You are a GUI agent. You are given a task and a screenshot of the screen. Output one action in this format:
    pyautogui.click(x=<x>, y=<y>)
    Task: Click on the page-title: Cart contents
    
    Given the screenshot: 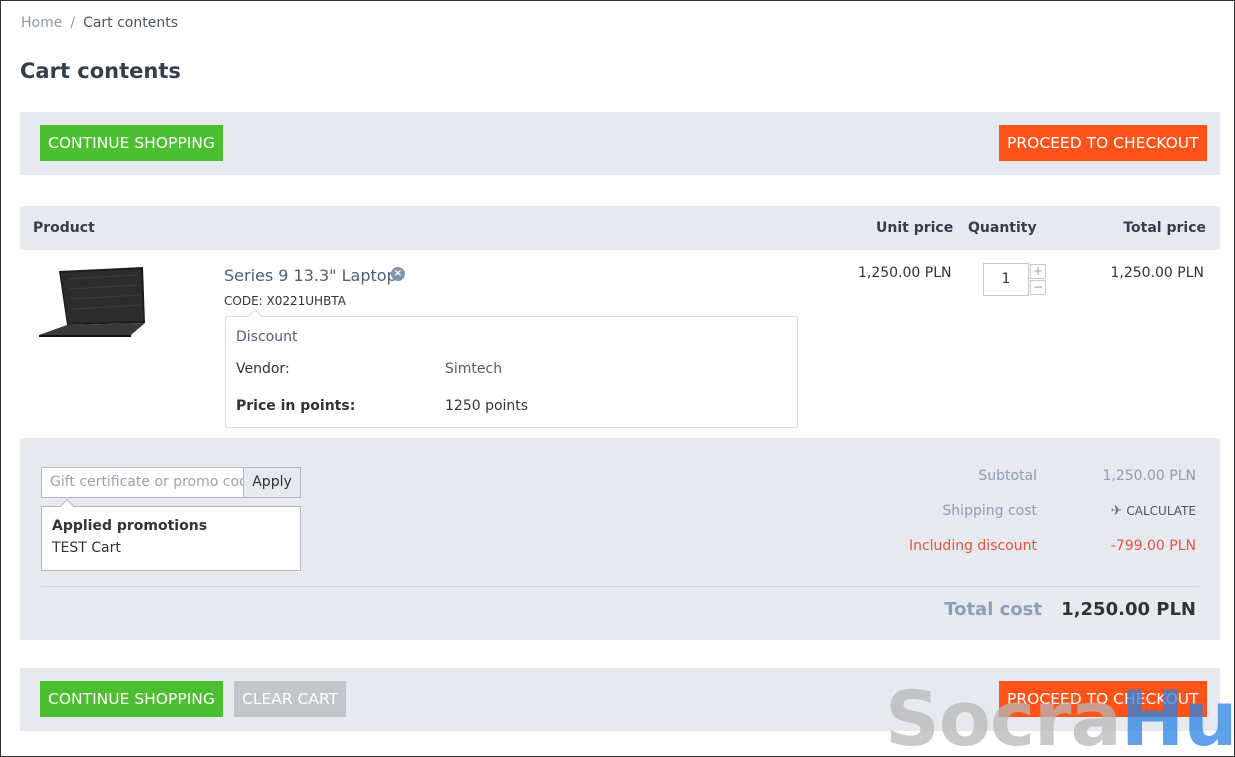 What is the action you would take?
    pyautogui.click(x=100, y=71)
    